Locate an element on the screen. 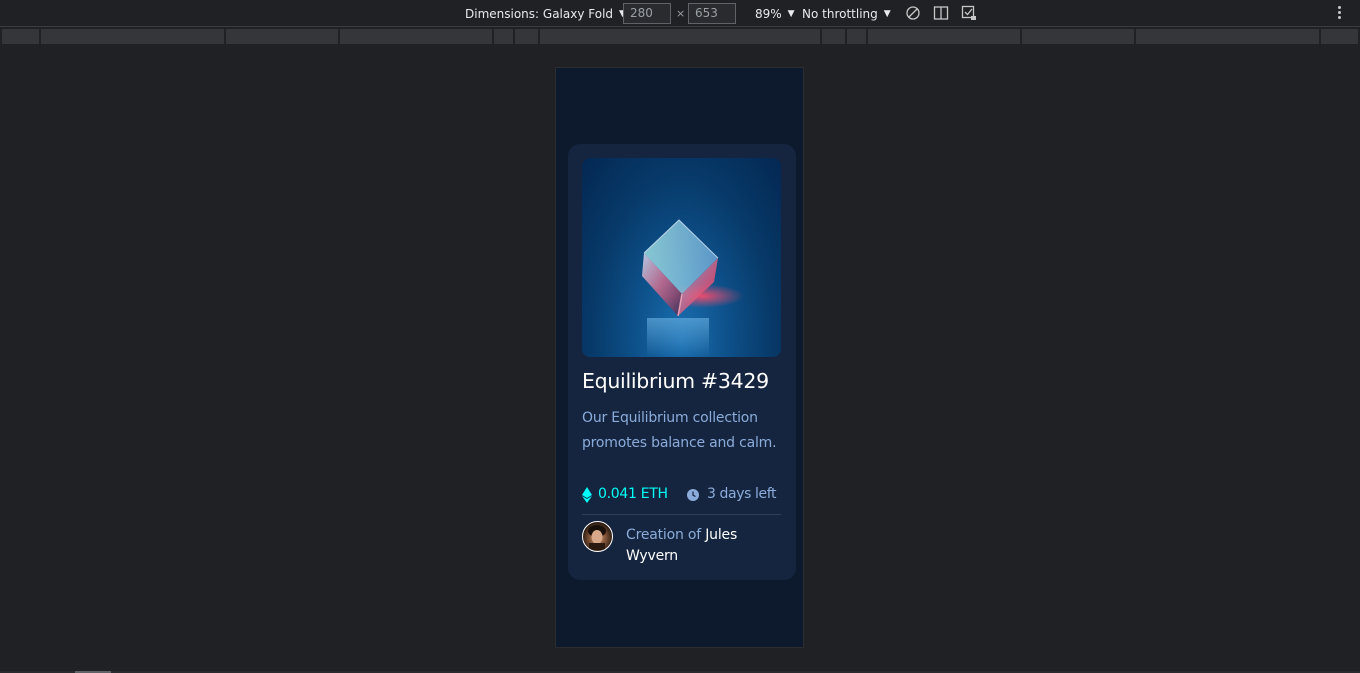 Image resolution: width=1360 pixels, height=673 pixels. dimensions-dropdown: Dimensions: Galaxy Fold ▼ is located at coordinates (545, 13).